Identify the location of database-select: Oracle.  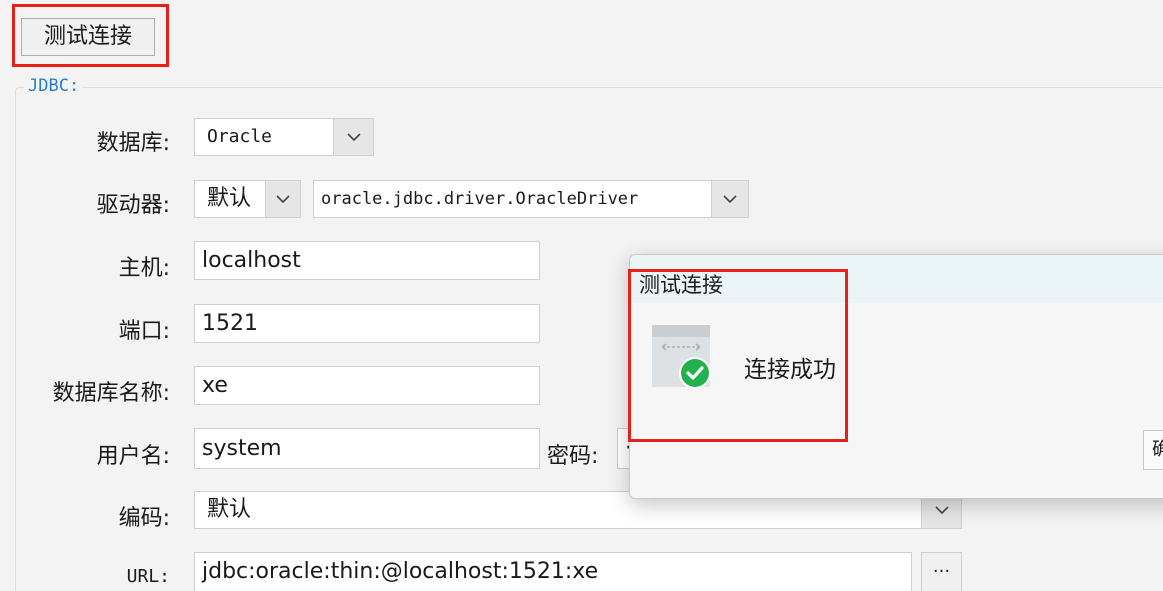
(264, 137).